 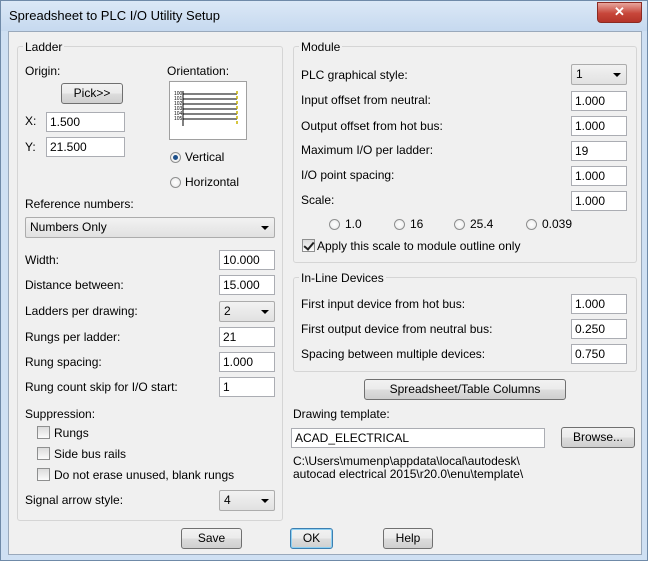 What do you see at coordinates (383, 304) in the screenshot?
I see `first-input-label: First input device from hot bus:` at bounding box center [383, 304].